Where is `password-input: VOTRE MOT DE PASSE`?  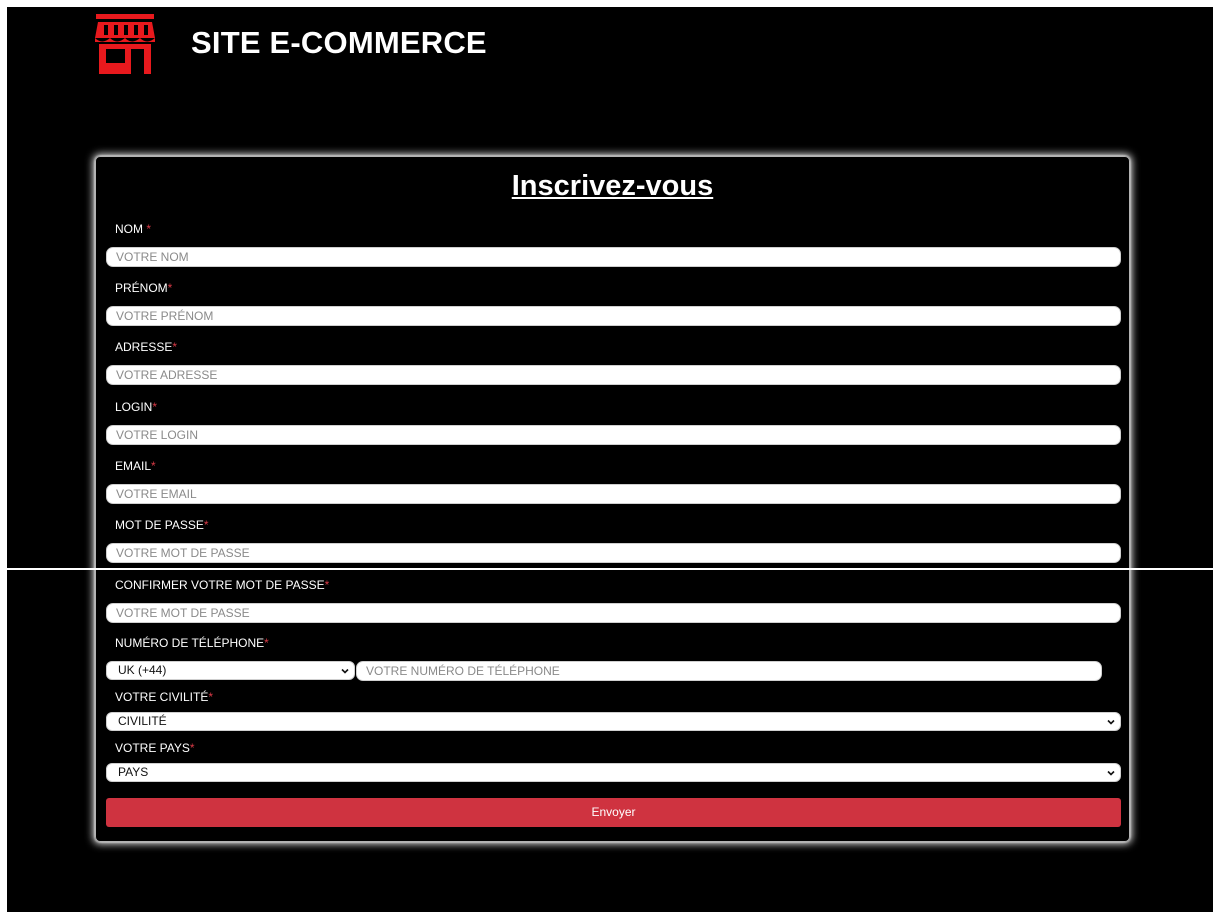 password-input: VOTRE MOT DE PASSE is located at coordinates (613, 553).